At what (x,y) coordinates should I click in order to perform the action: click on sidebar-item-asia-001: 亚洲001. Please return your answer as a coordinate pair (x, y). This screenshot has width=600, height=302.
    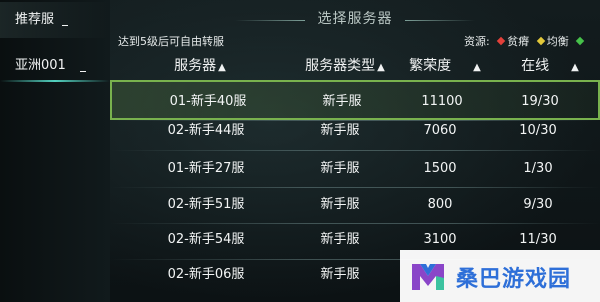
    Looking at the image, I should click on (55, 66).